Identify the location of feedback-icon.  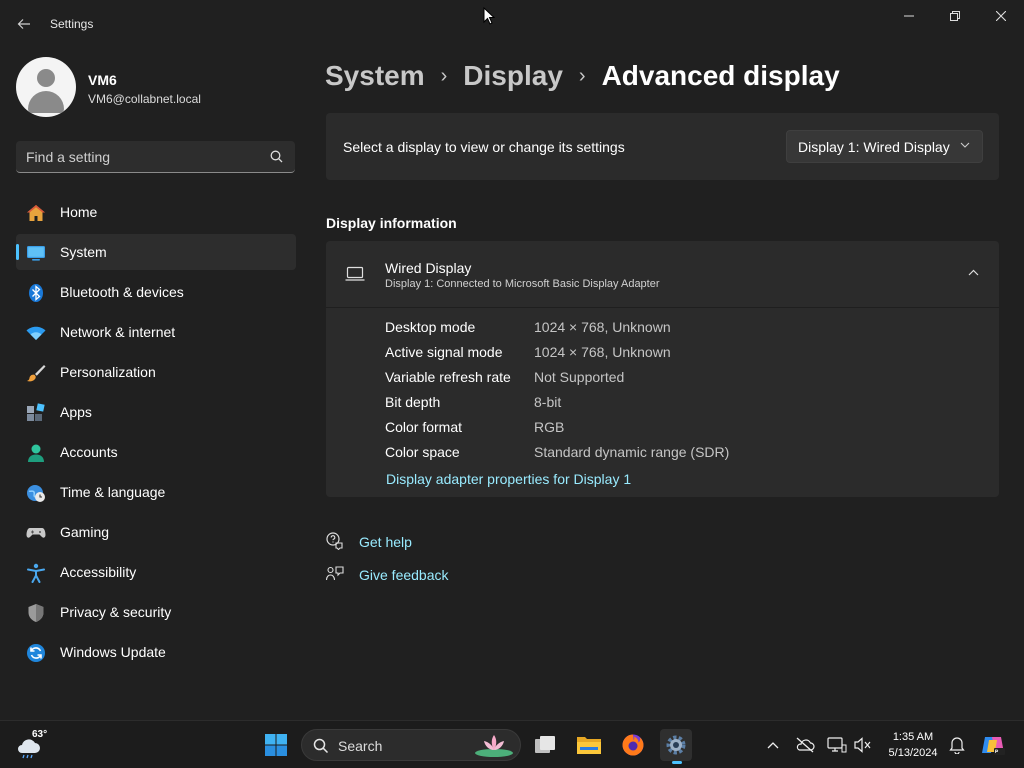
(335, 573).